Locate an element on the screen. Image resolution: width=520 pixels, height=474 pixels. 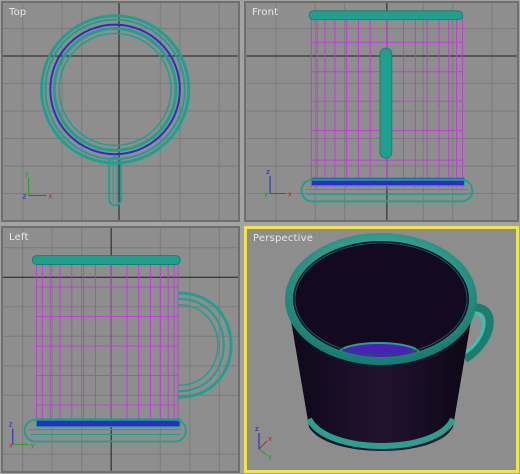
viewport-label-top: Top is located at coordinates (17, 12).